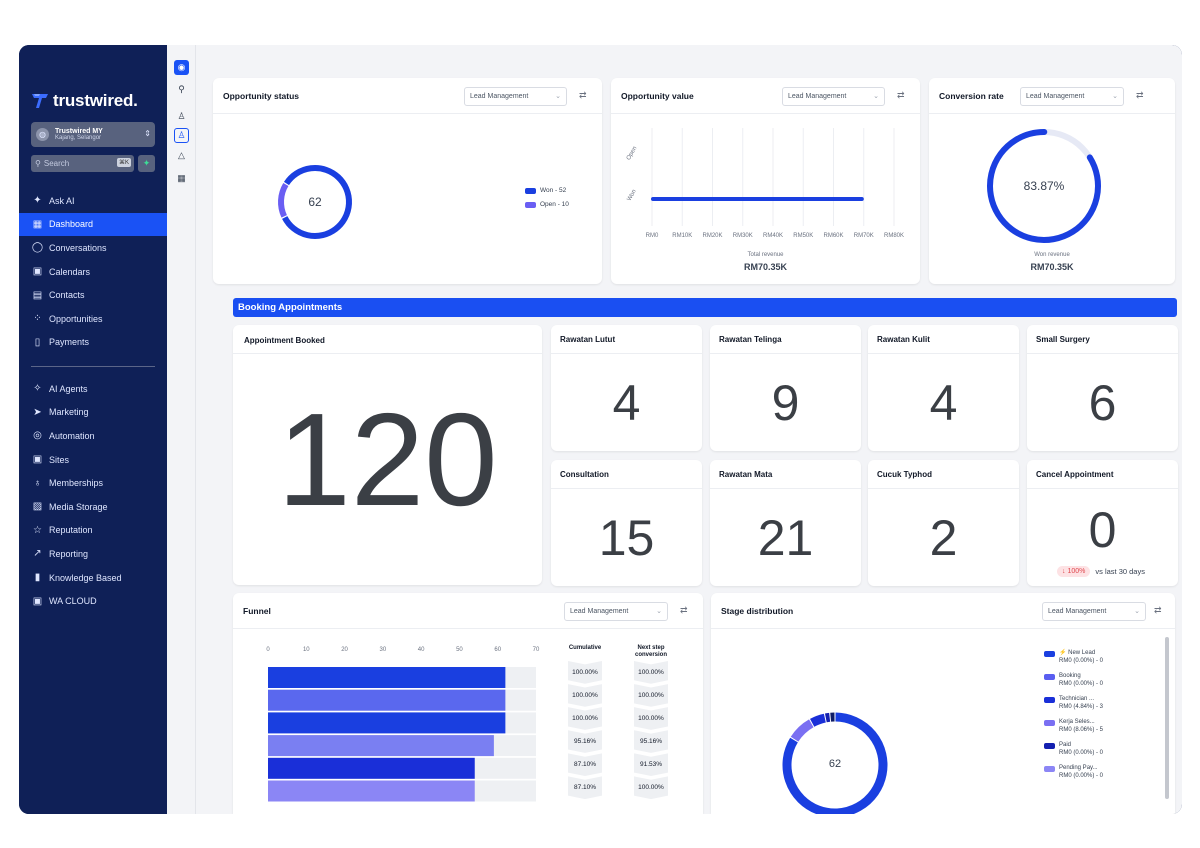  I want to click on stat-card: Rawatan Lutut 4, so click(626, 388).